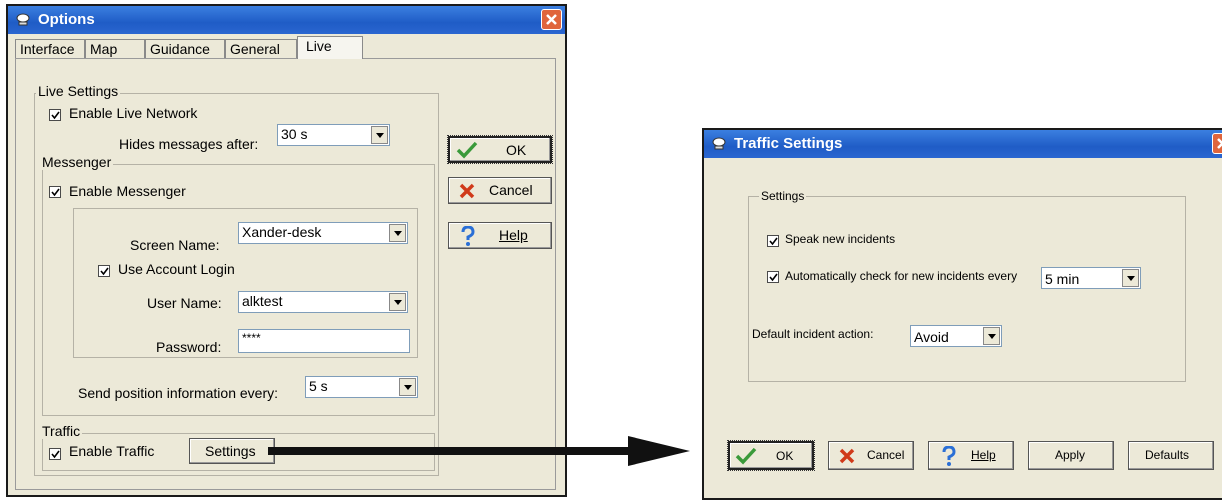 This screenshot has height=500, width=1222. I want to click on screen-name-label: Screen Name:, so click(175, 245).